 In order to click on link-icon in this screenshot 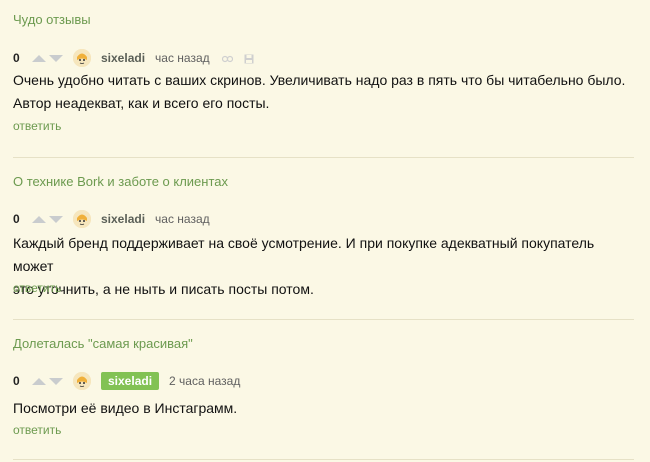, I will do `click(227, 58)`.